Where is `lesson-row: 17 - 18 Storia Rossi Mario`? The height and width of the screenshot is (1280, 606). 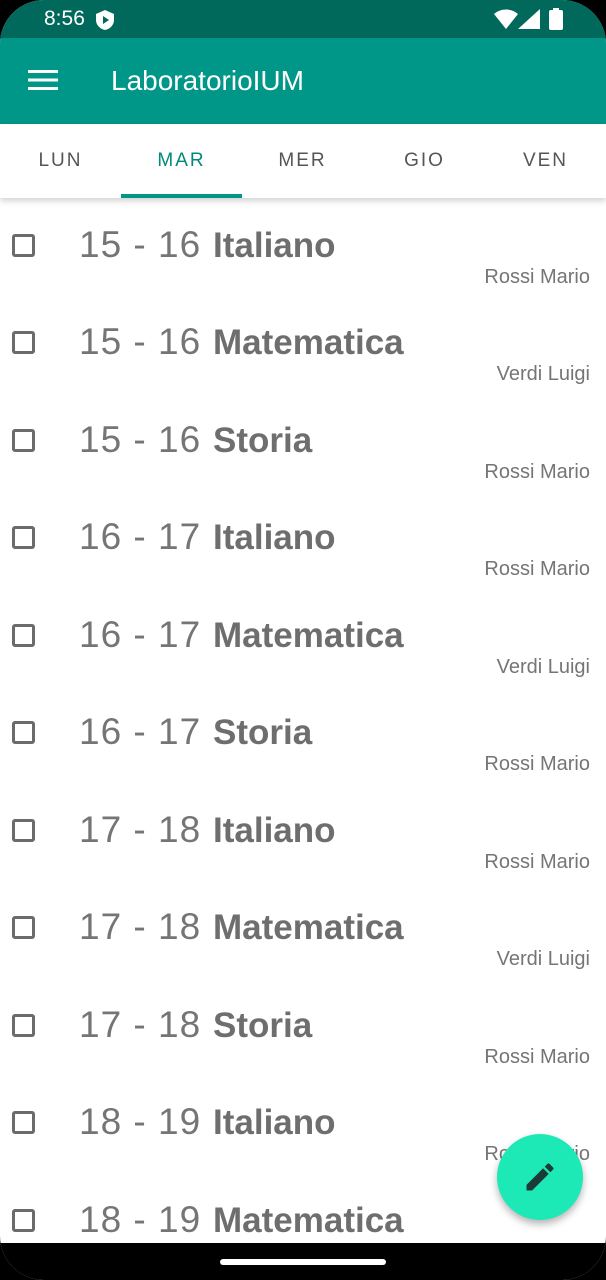 lesson-row: 17 - 18 Storia Rossi Mario is located at coordinates (303, 1026).